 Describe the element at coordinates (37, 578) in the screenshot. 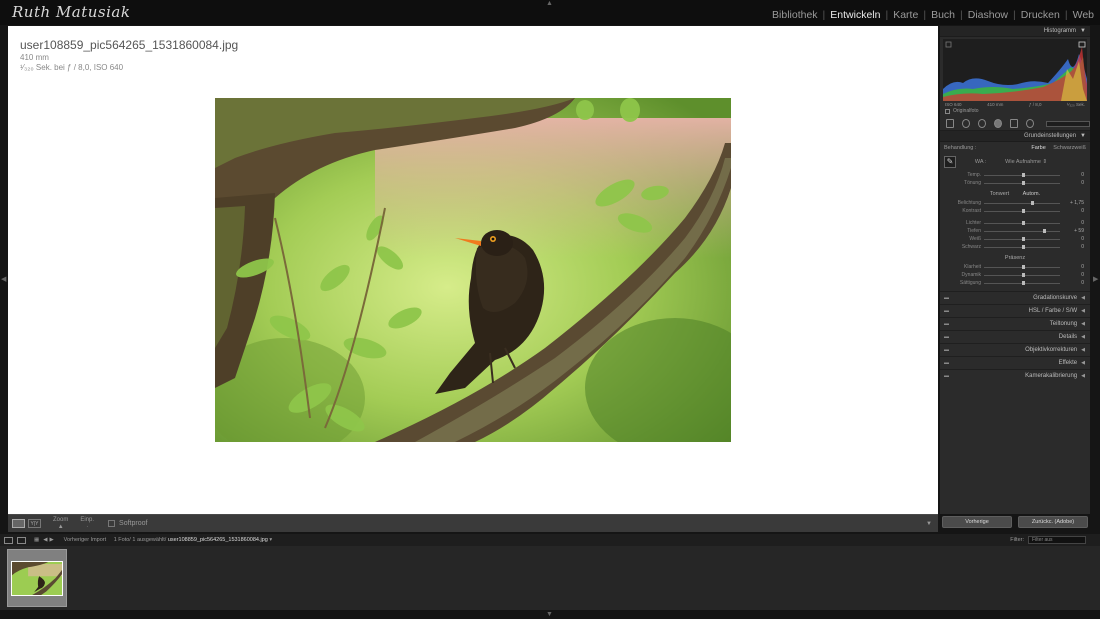

I see `filmstrip-thumbnail-cell` at that location.